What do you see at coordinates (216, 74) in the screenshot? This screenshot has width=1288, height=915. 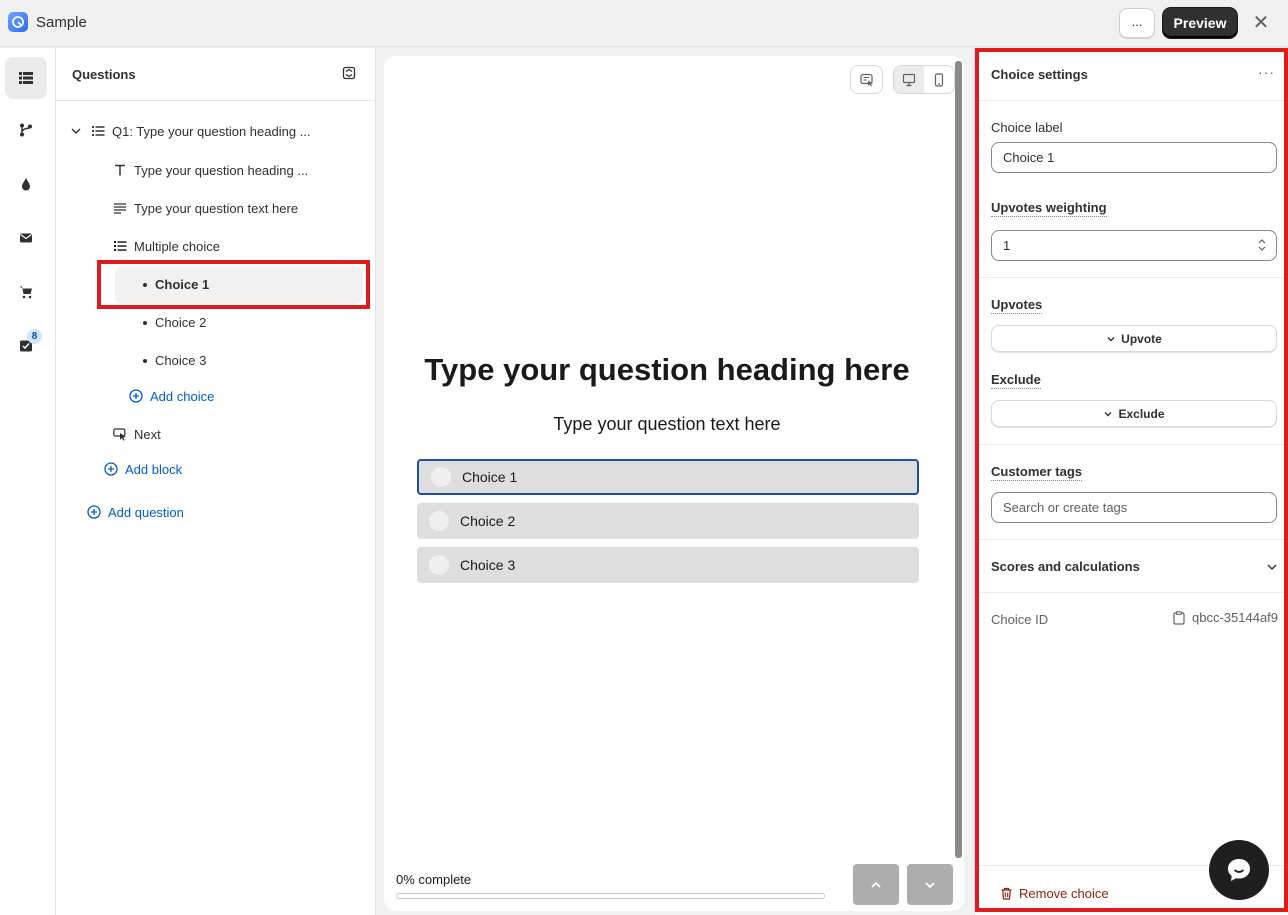 I see `questions-header: Questions` at bounding box center [216, 74].